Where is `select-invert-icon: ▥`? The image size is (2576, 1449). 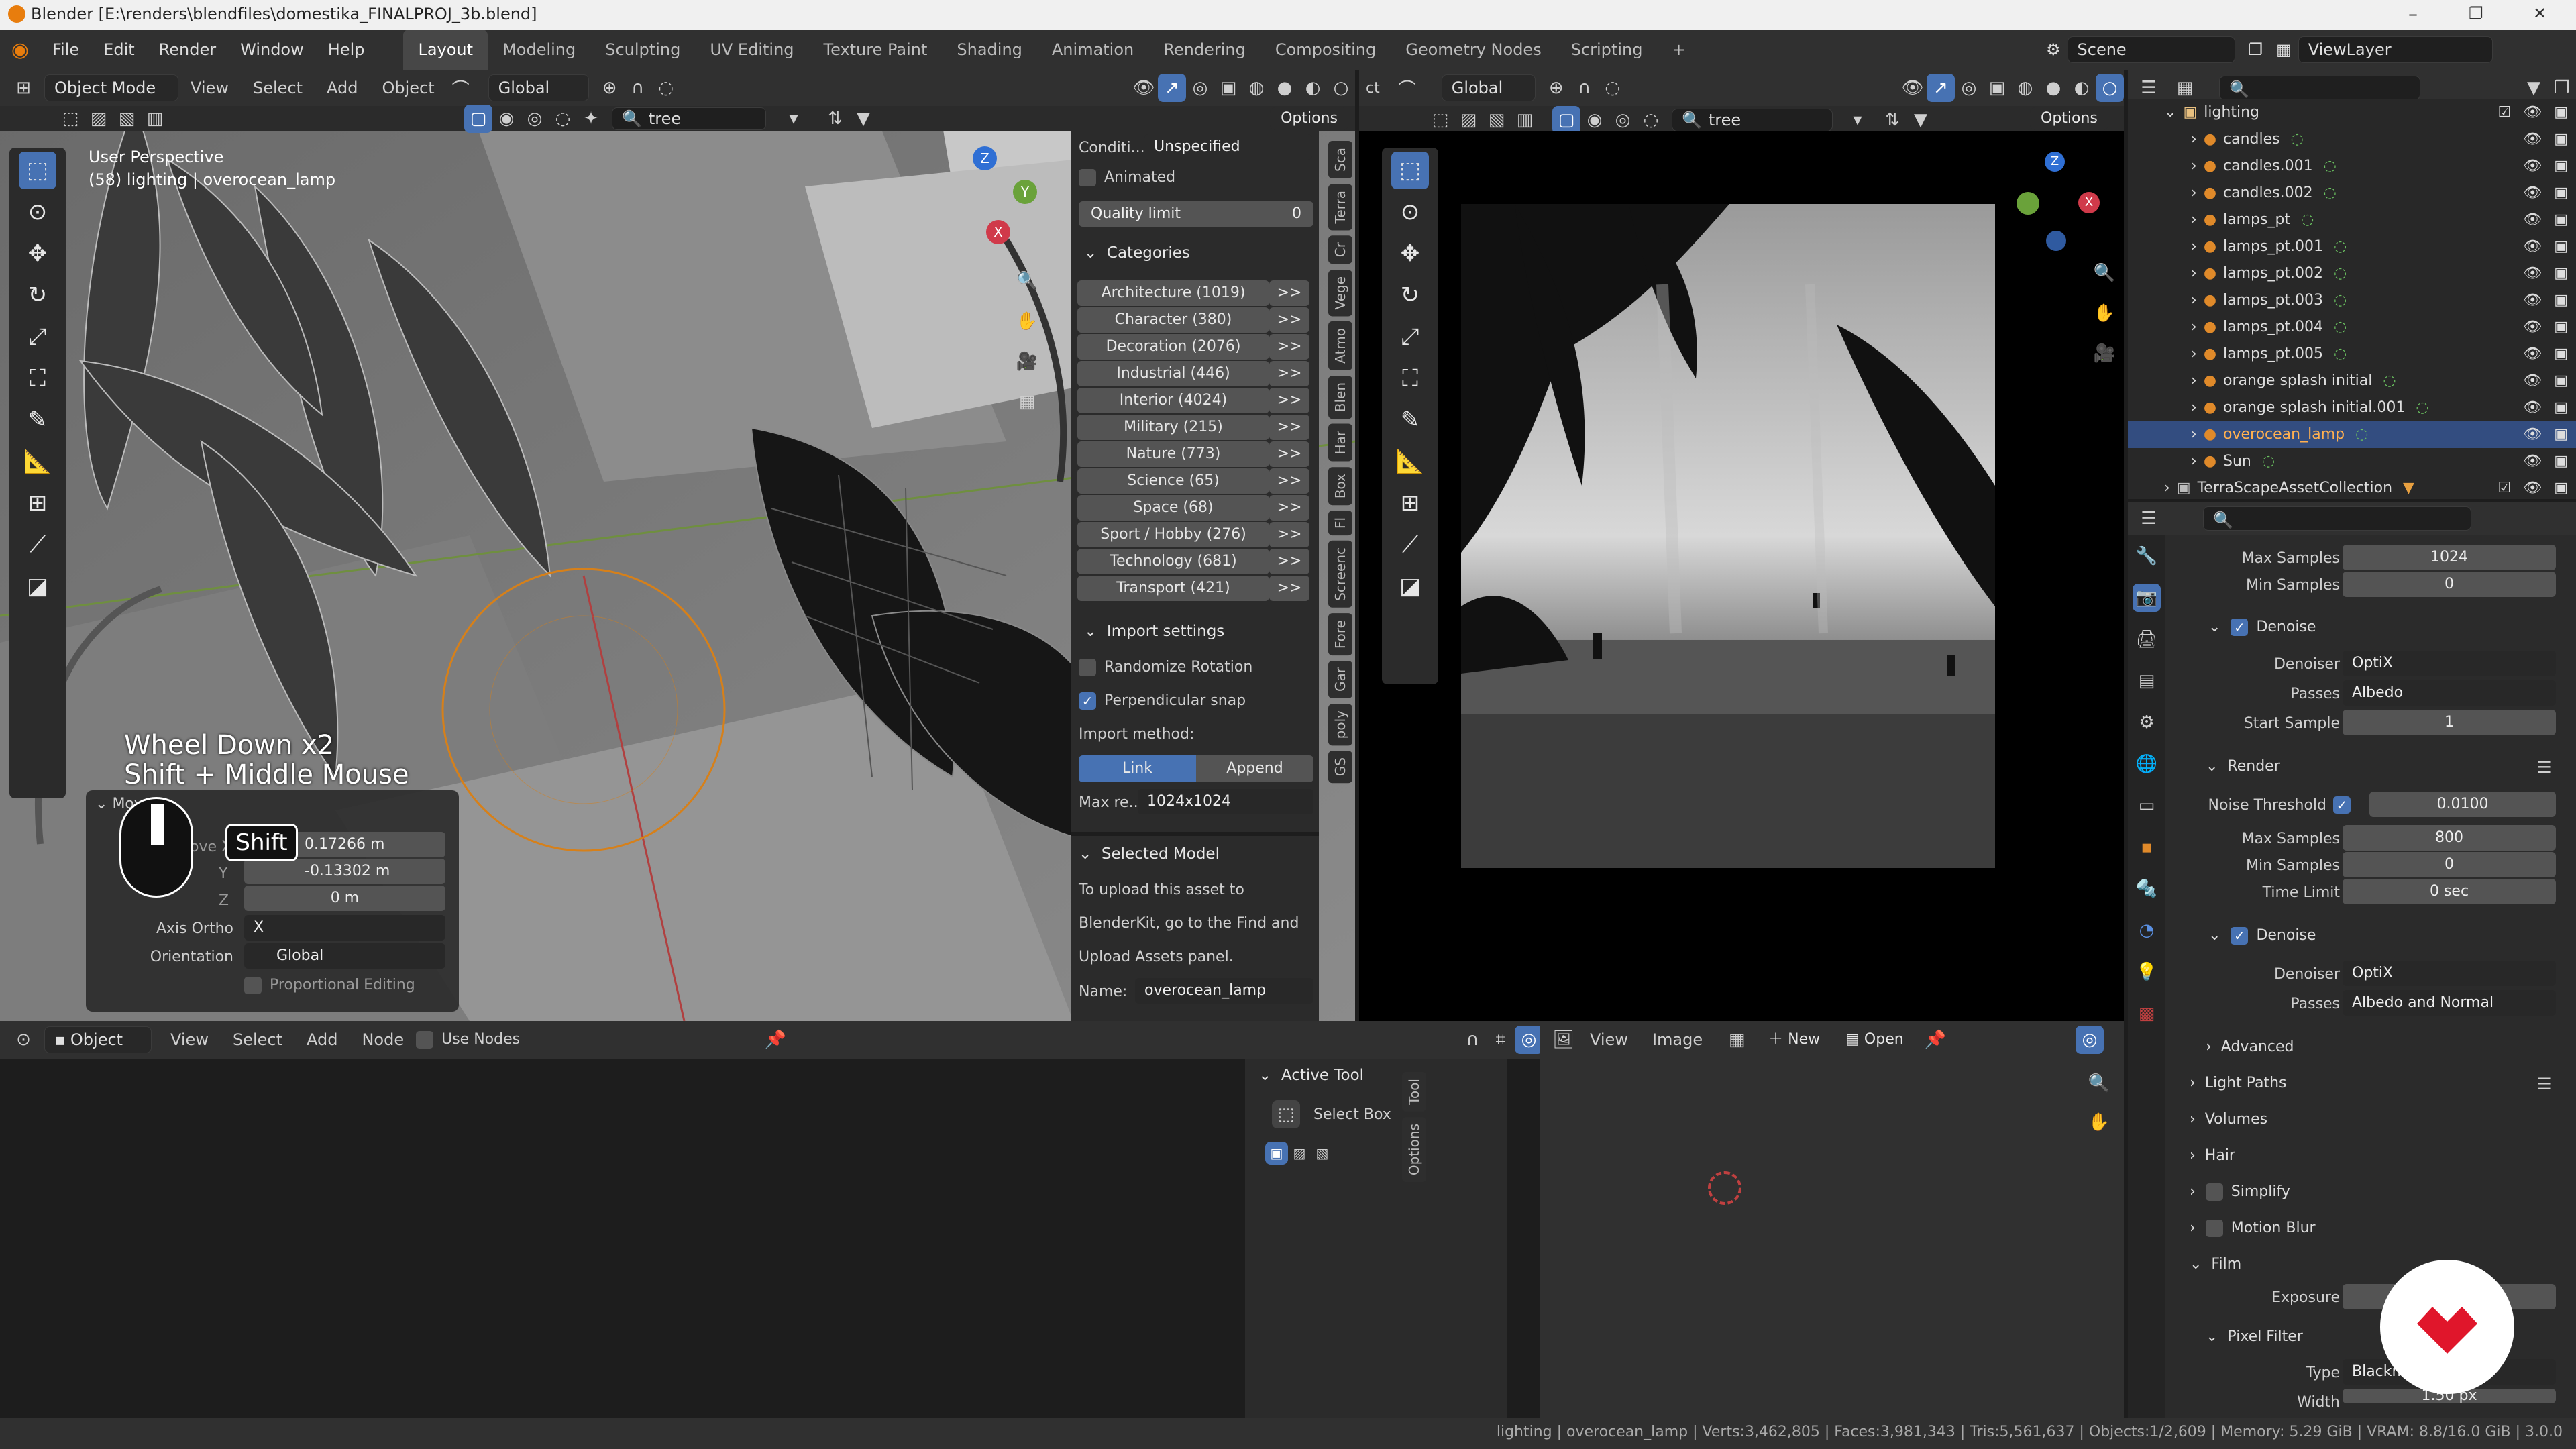 select-invert-icon: ▥ is located at coordinates (1525, 120).